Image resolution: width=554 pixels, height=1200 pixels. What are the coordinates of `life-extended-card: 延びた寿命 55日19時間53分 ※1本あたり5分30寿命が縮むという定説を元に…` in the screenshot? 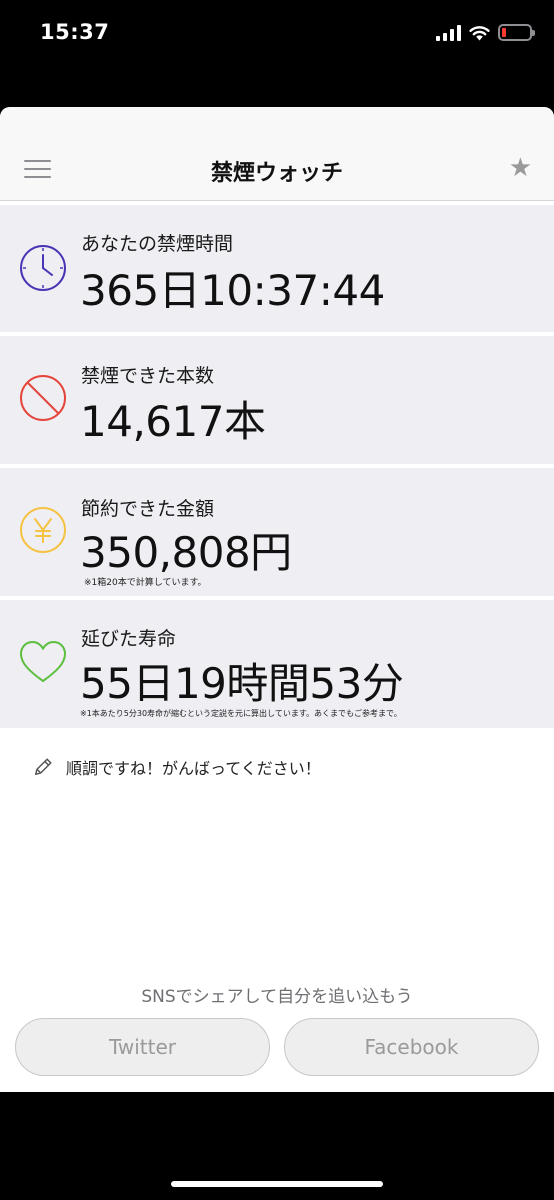 It's located at (277, 664).